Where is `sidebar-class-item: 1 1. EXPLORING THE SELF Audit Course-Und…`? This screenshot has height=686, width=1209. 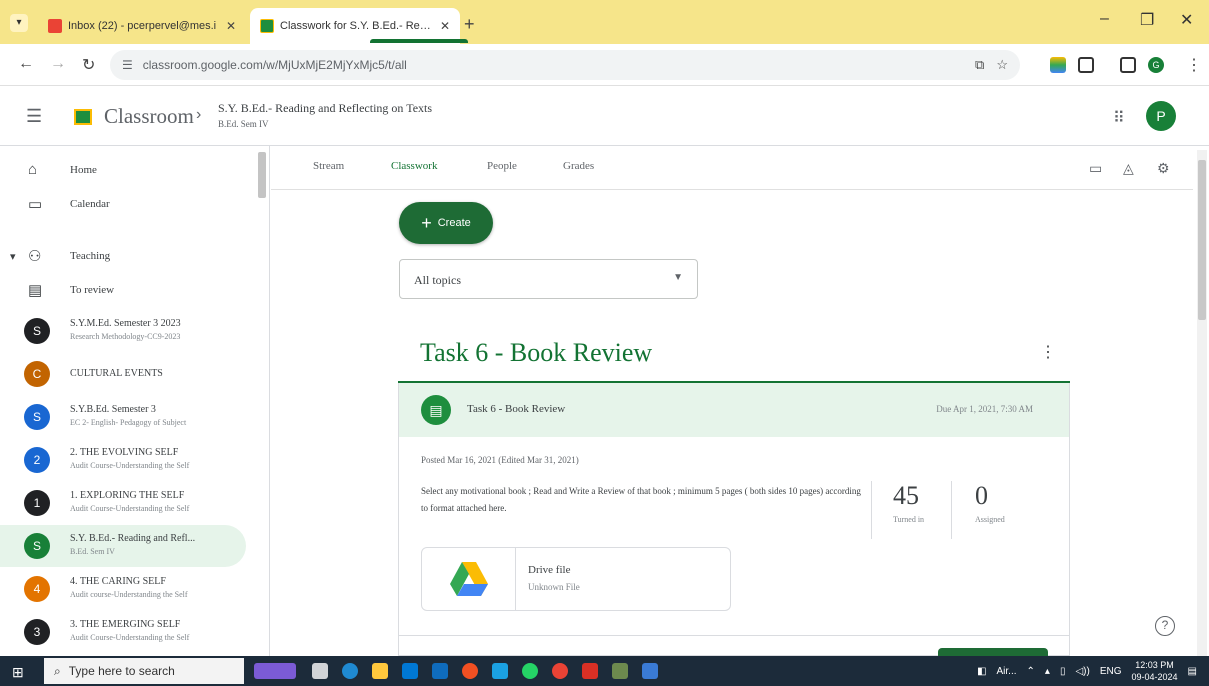 sidebar-class-item: 1 1. EXPLORING THE SELF Audit Course-Und… is located at coordinates (123, 503).